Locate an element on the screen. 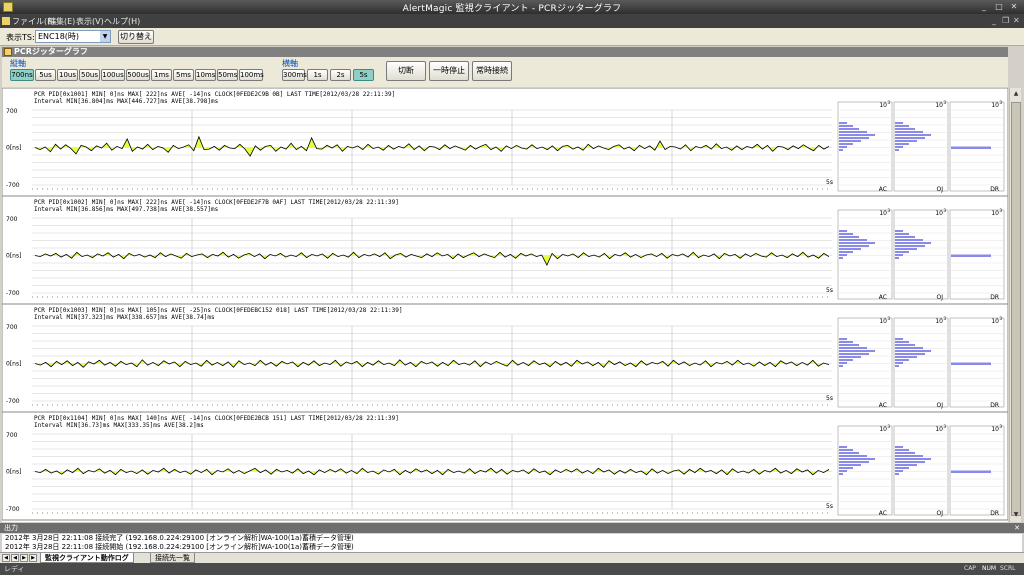  vaxis-button-5ms: 5ms is located at coordinates (183, 75).